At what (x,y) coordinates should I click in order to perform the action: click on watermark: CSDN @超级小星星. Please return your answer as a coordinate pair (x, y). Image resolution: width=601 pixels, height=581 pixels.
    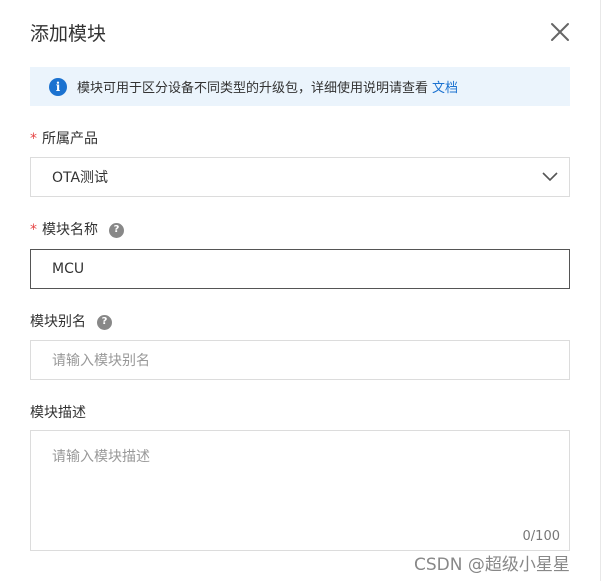
    Looking at the image, I should click on (492, 565).